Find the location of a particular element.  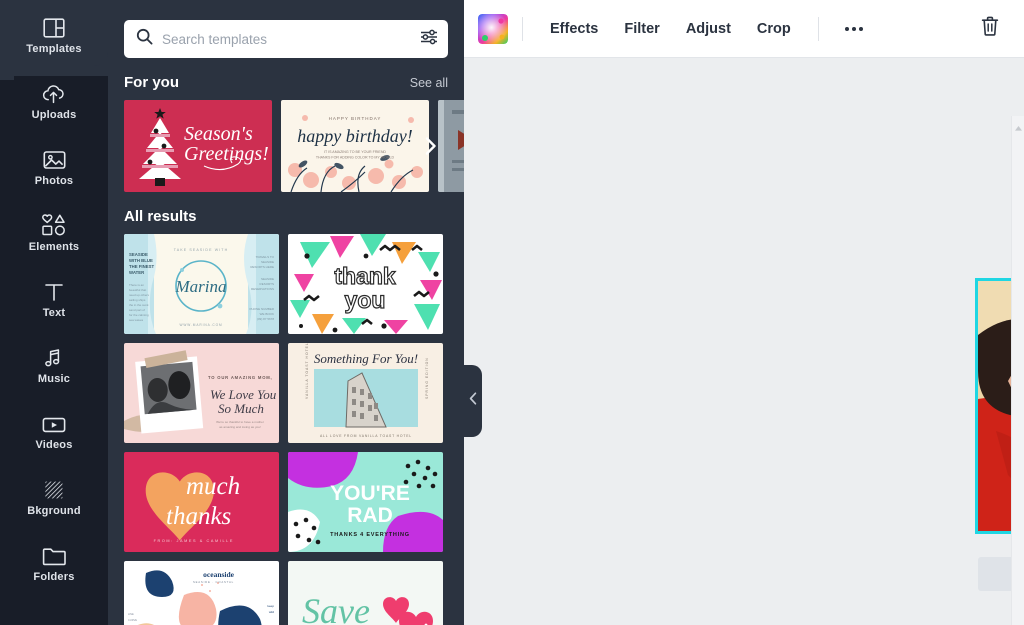

template-card: thank you is located at coordinates (365, 284).